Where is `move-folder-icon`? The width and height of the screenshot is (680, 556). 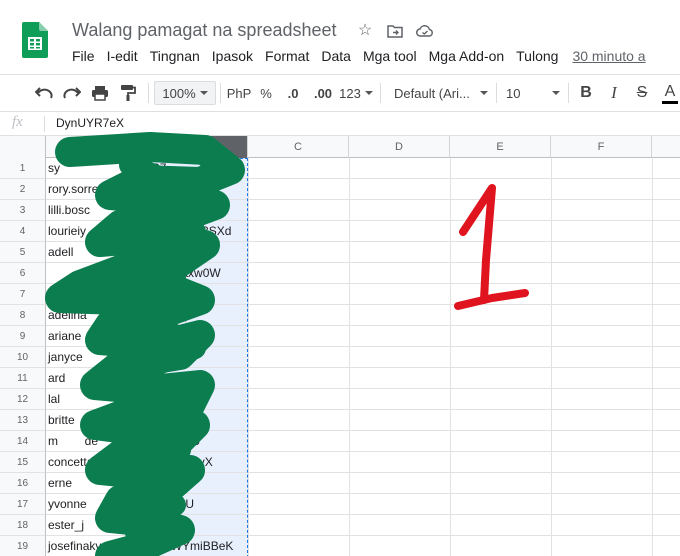 move-folder-icon is located at coordinates (395, 31).